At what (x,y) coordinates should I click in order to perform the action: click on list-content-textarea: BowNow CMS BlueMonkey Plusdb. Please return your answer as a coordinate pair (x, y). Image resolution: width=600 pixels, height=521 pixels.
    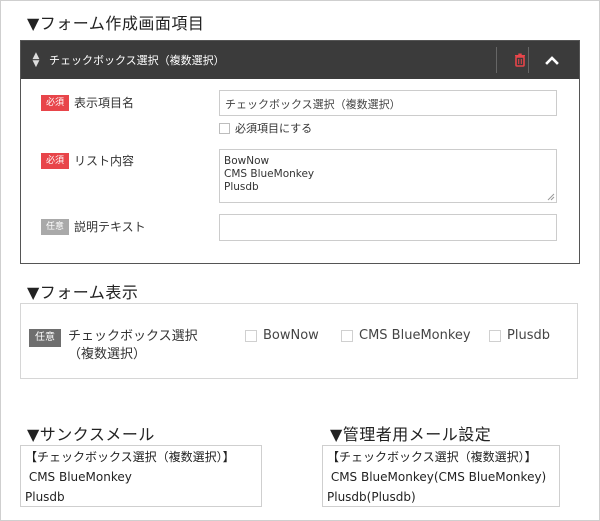
    Looking at the image, I should click on (388, 176).